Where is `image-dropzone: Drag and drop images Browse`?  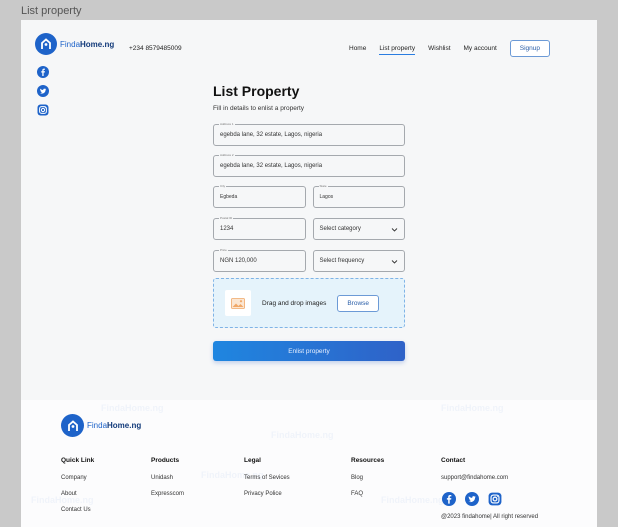 image-dropzone: Drag and drop images Browse is located at coordinates (309, 303).